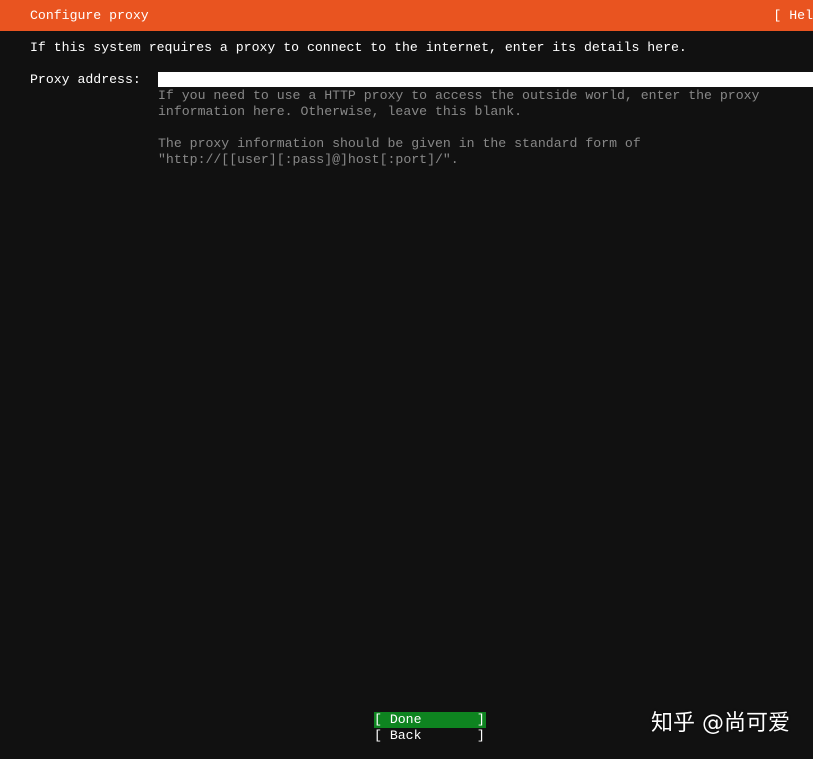  What do you see at coordinates (85, 79) in the screenshot?
I see `proxy-address-label: Proxy address:` at bounding box center [85, 79].